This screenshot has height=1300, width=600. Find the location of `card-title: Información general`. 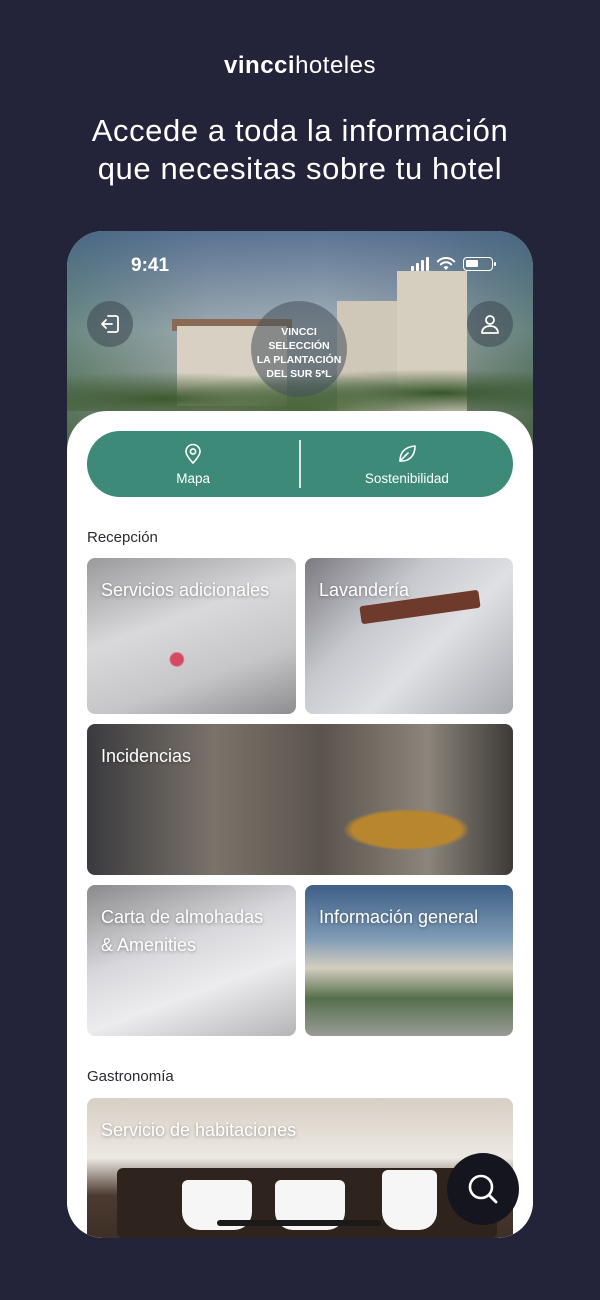

card-title: Información general is located at coordinates (399, 917).